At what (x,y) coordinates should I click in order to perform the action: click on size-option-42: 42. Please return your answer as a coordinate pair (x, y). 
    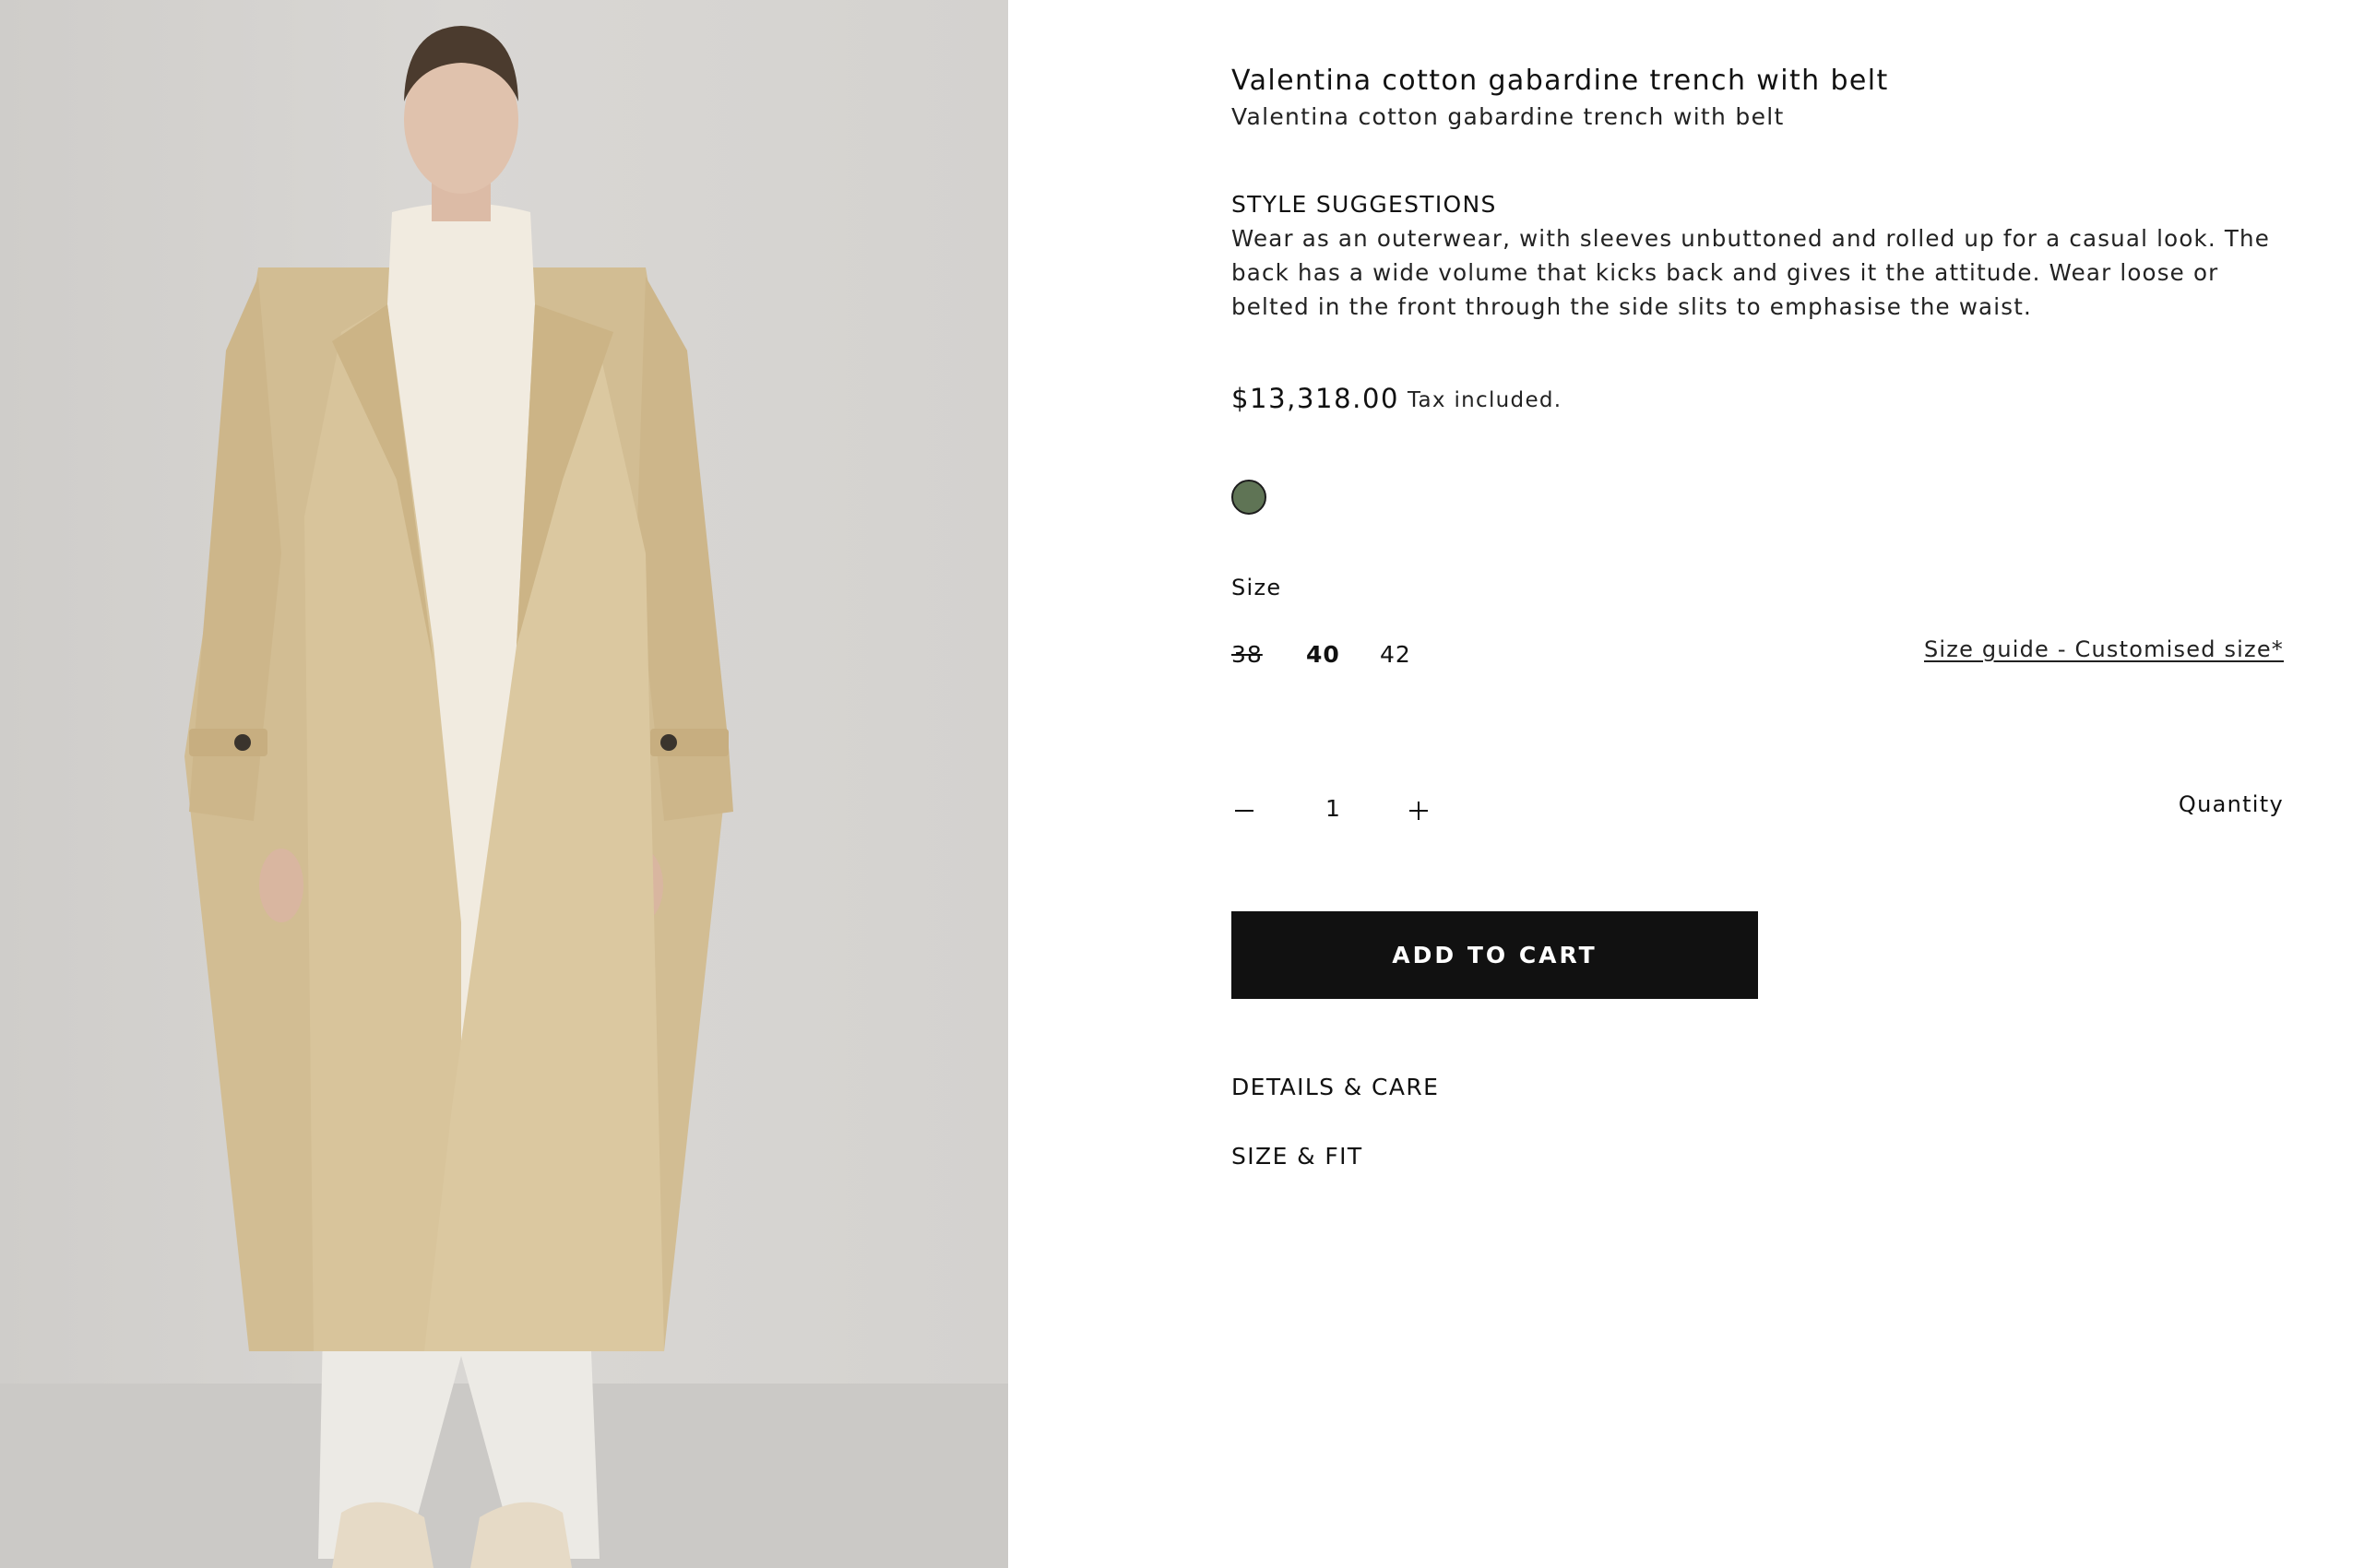
    Looking at the image, I should click on (1395, 654).